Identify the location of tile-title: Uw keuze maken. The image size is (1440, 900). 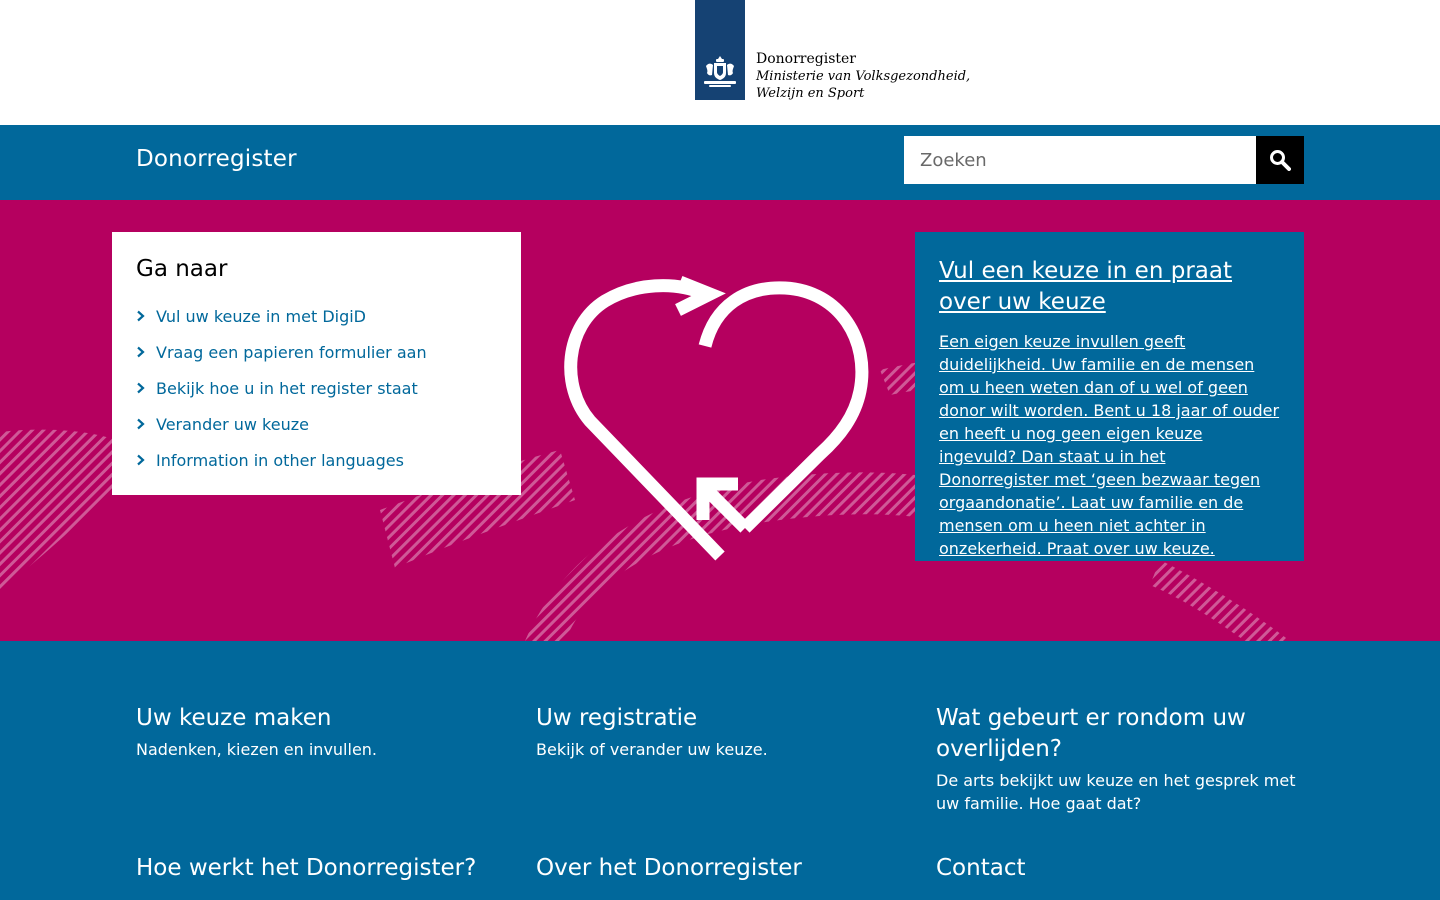
(321, 718).